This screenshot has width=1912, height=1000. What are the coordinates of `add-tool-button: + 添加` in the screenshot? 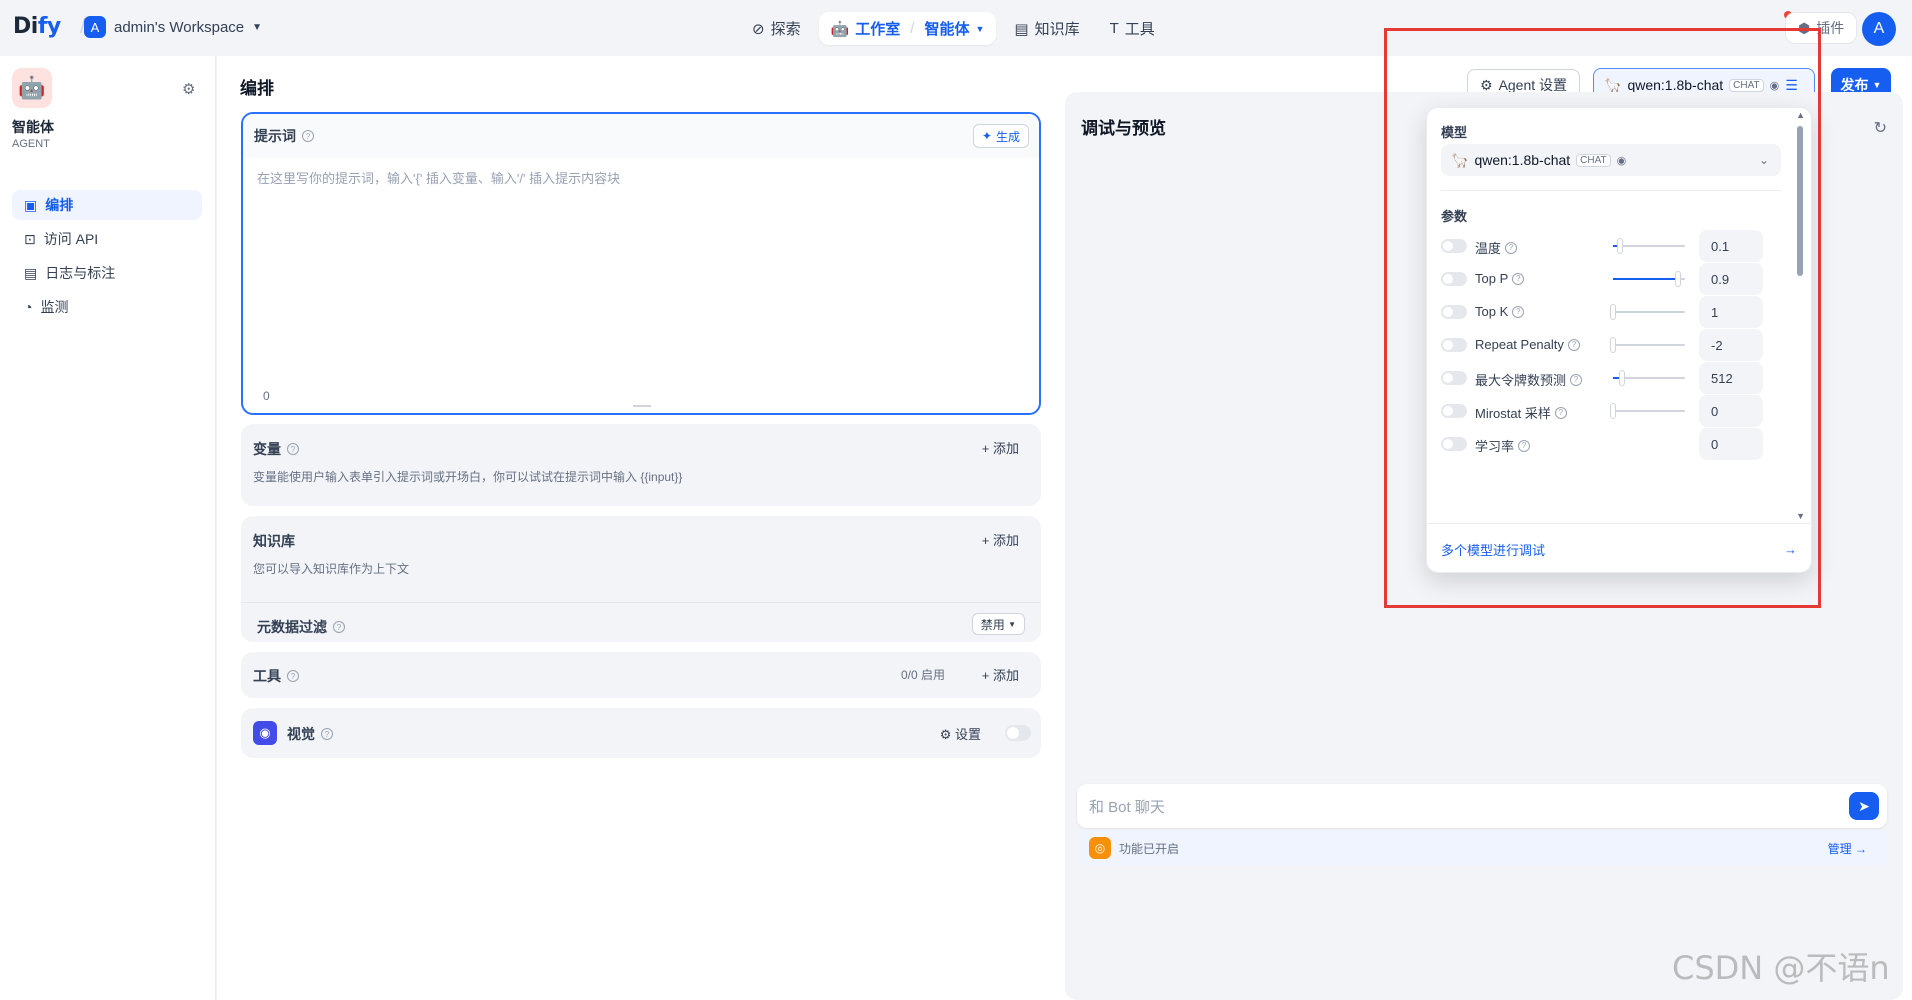 It's located at (1000, 674).